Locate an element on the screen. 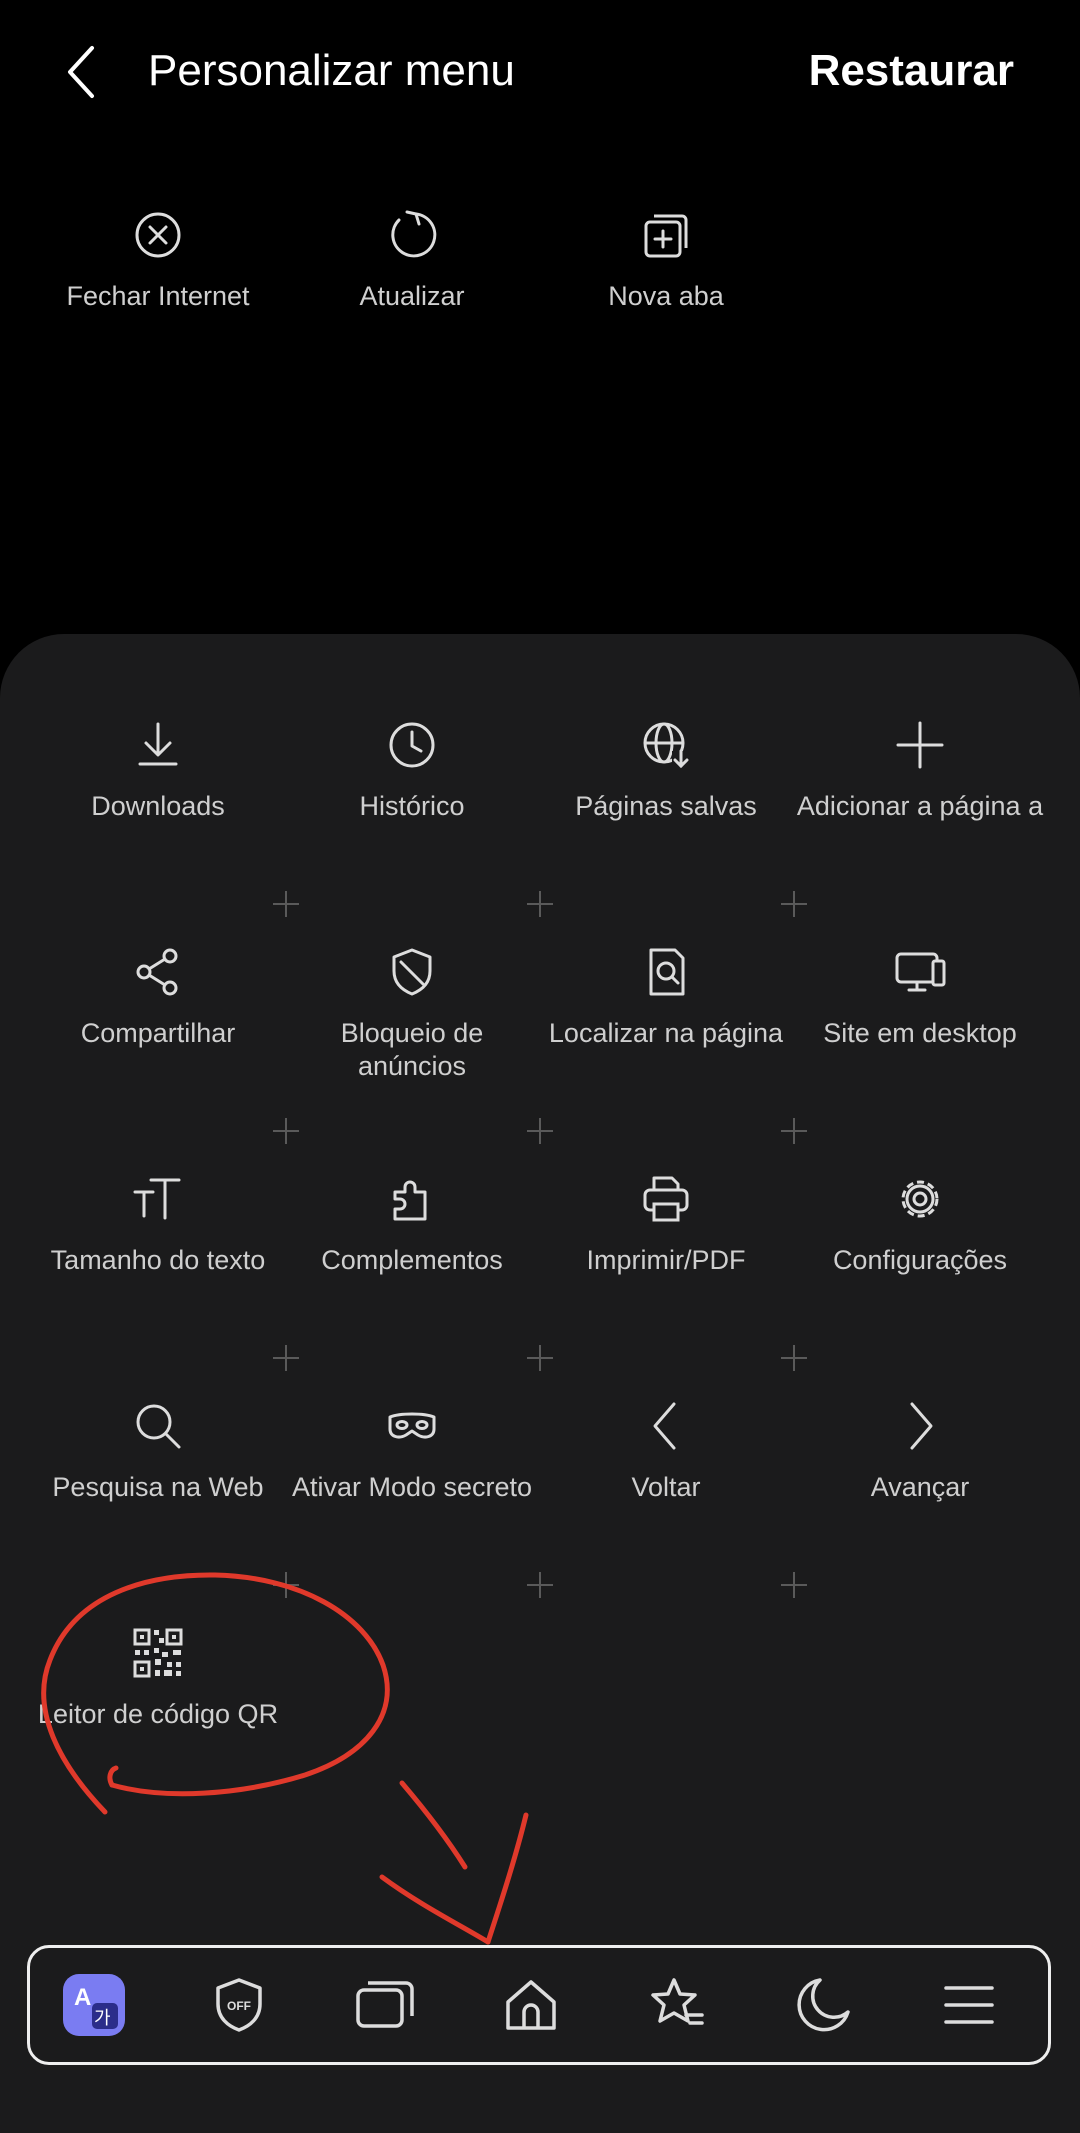 The height and width of the screenshot is (2133, 1080). menu-icon is located at coordinates (969, 2005).